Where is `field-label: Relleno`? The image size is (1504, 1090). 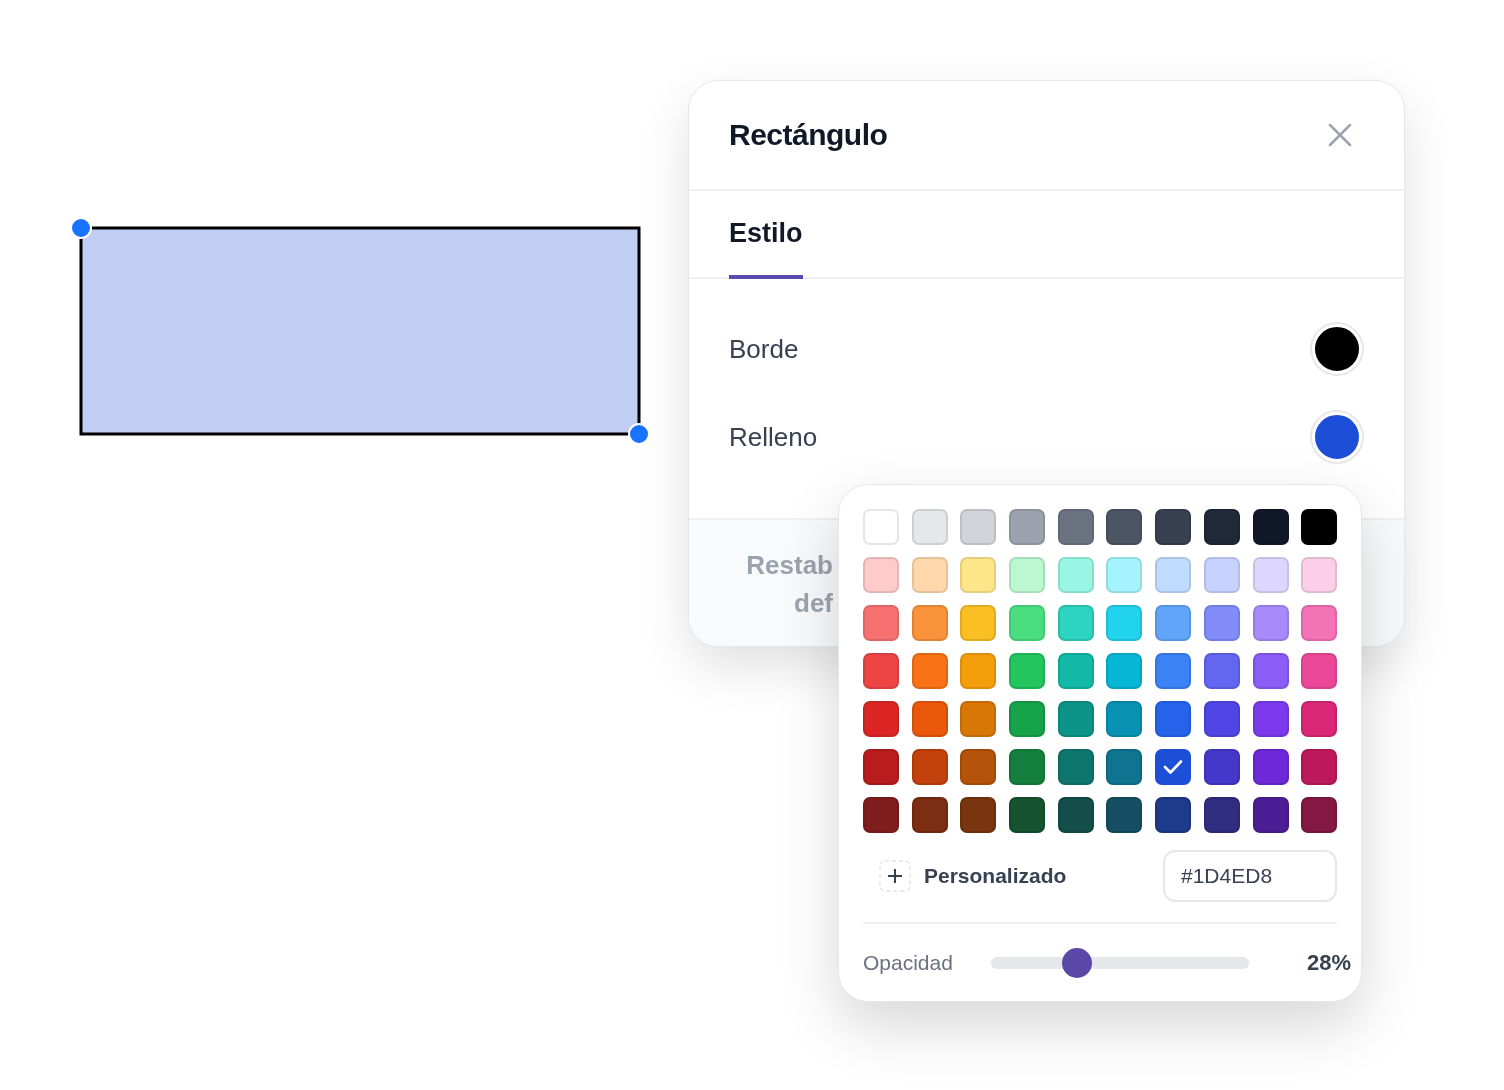
field-label: Relleno is located at coordinates (773, 437).